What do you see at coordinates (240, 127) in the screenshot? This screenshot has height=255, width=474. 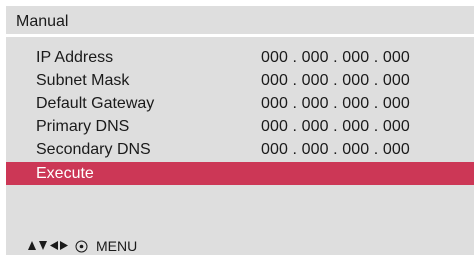 I see `primary-dns-row: Primary DNS 000 . 000 . 000 . 000` at bounding box center [240, 127].